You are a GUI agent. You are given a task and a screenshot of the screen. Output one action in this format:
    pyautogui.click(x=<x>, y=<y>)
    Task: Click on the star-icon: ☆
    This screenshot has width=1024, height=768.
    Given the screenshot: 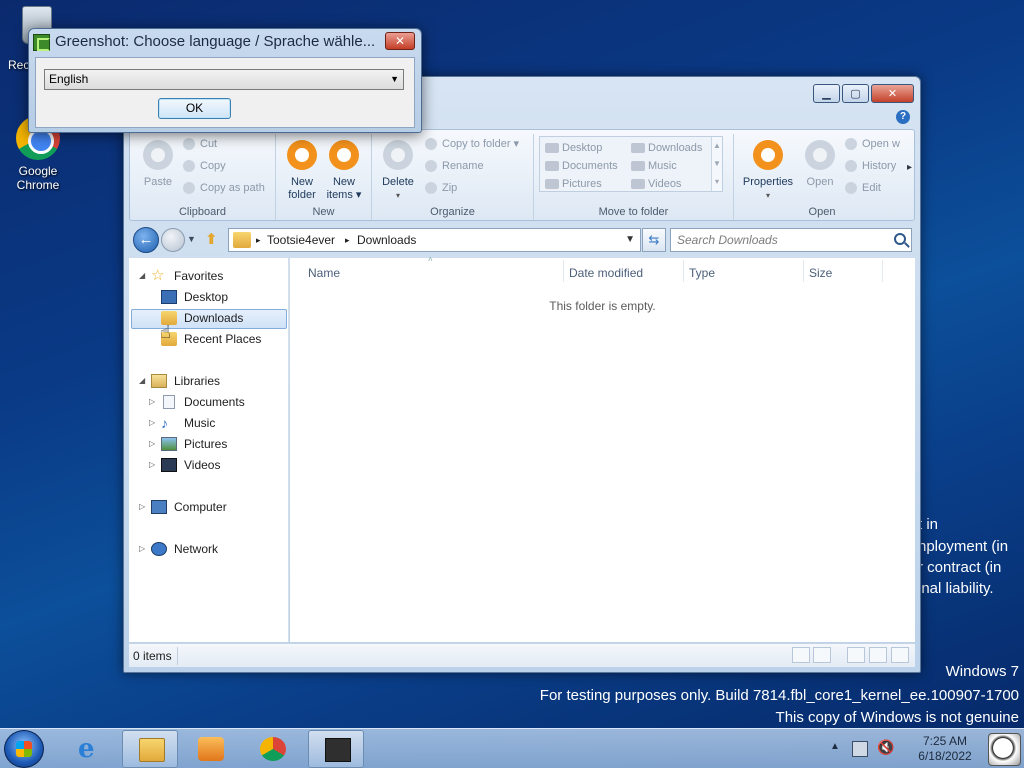 What is the action you would take?
    pyautogui.click(x=158, y=275)
    